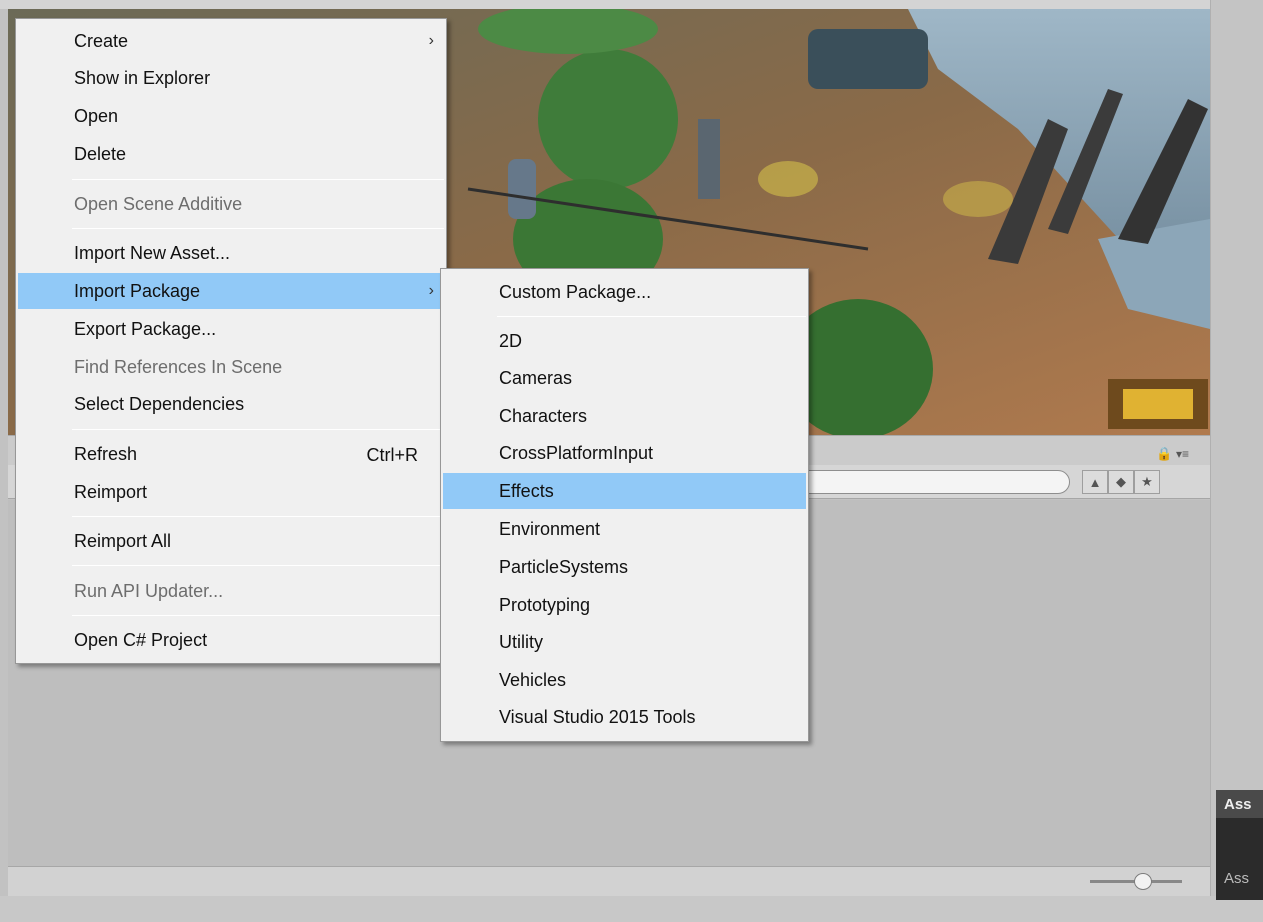  Describe the element at coordinates (550, 528) in the screenshot. I see `submenu-item-label: Environment` at that location.